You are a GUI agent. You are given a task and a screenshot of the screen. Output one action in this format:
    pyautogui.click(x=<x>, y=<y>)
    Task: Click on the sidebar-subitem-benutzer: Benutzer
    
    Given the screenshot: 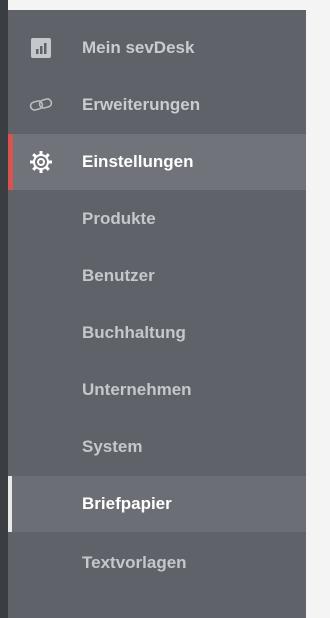 What is the action you would take?
    pyautogui.click(x=157, y=276)
    